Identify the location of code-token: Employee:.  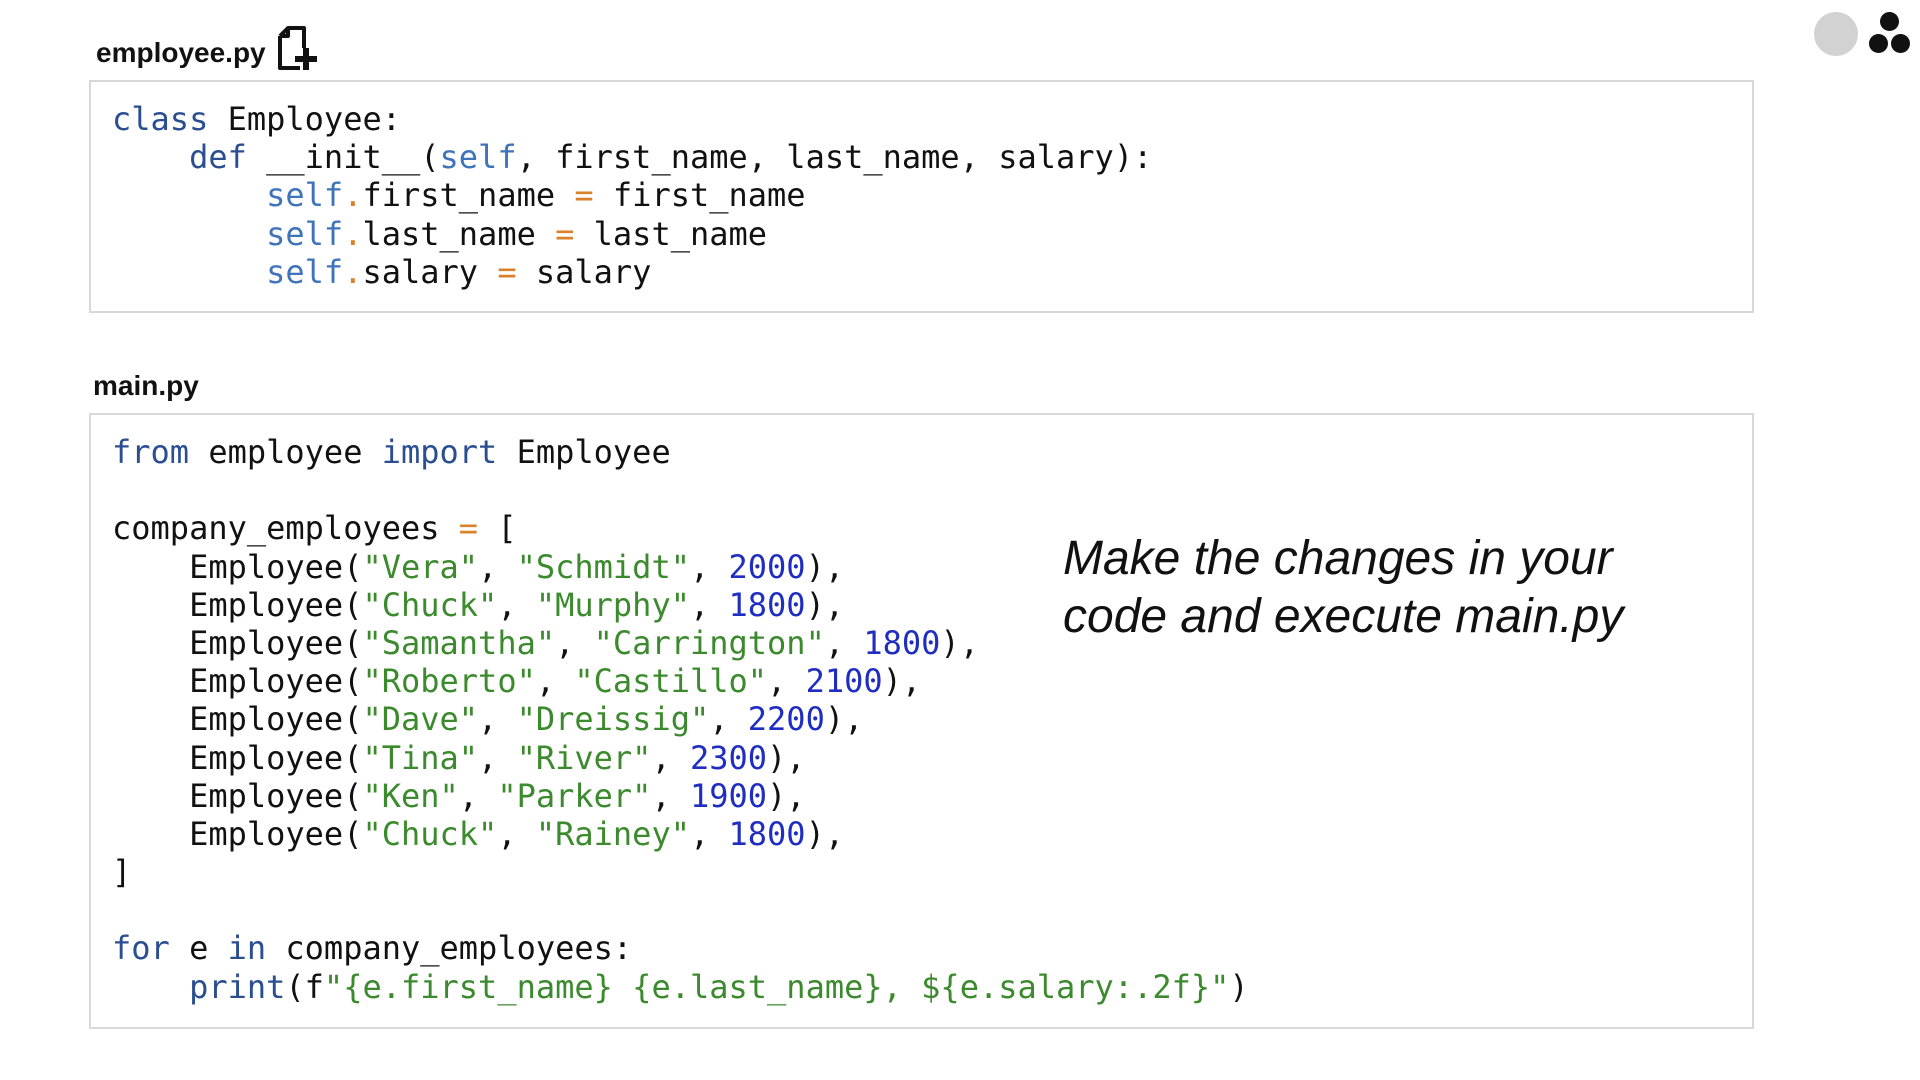
(304, 119).